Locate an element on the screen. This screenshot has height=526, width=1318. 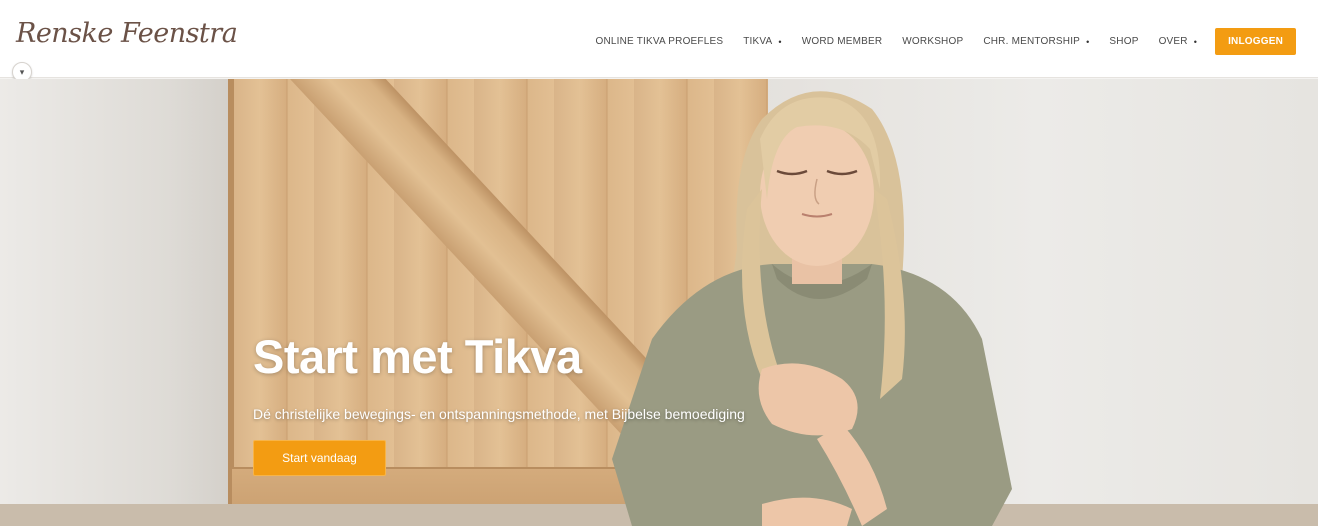
nav-item-shop: SHOP is located at coordinates (1123, 41).